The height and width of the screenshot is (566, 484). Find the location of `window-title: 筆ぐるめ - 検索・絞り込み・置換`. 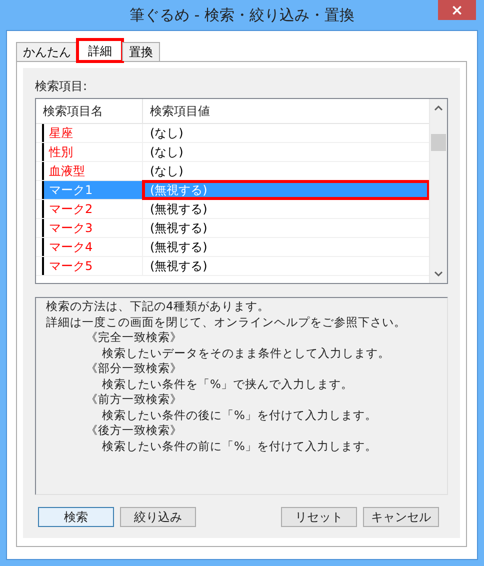

window-title: 筆ぐるめ - 検索・絞り込み・置換 is located at coordinates (242, 15).